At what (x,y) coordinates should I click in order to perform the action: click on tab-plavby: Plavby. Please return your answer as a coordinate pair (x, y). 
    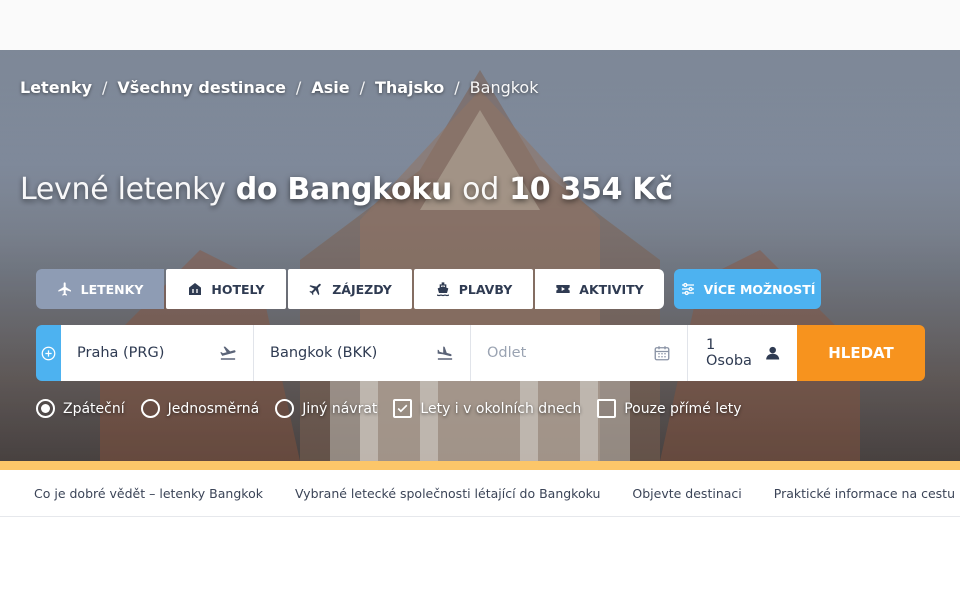
    Looking at the image, I should click on (473, 289).